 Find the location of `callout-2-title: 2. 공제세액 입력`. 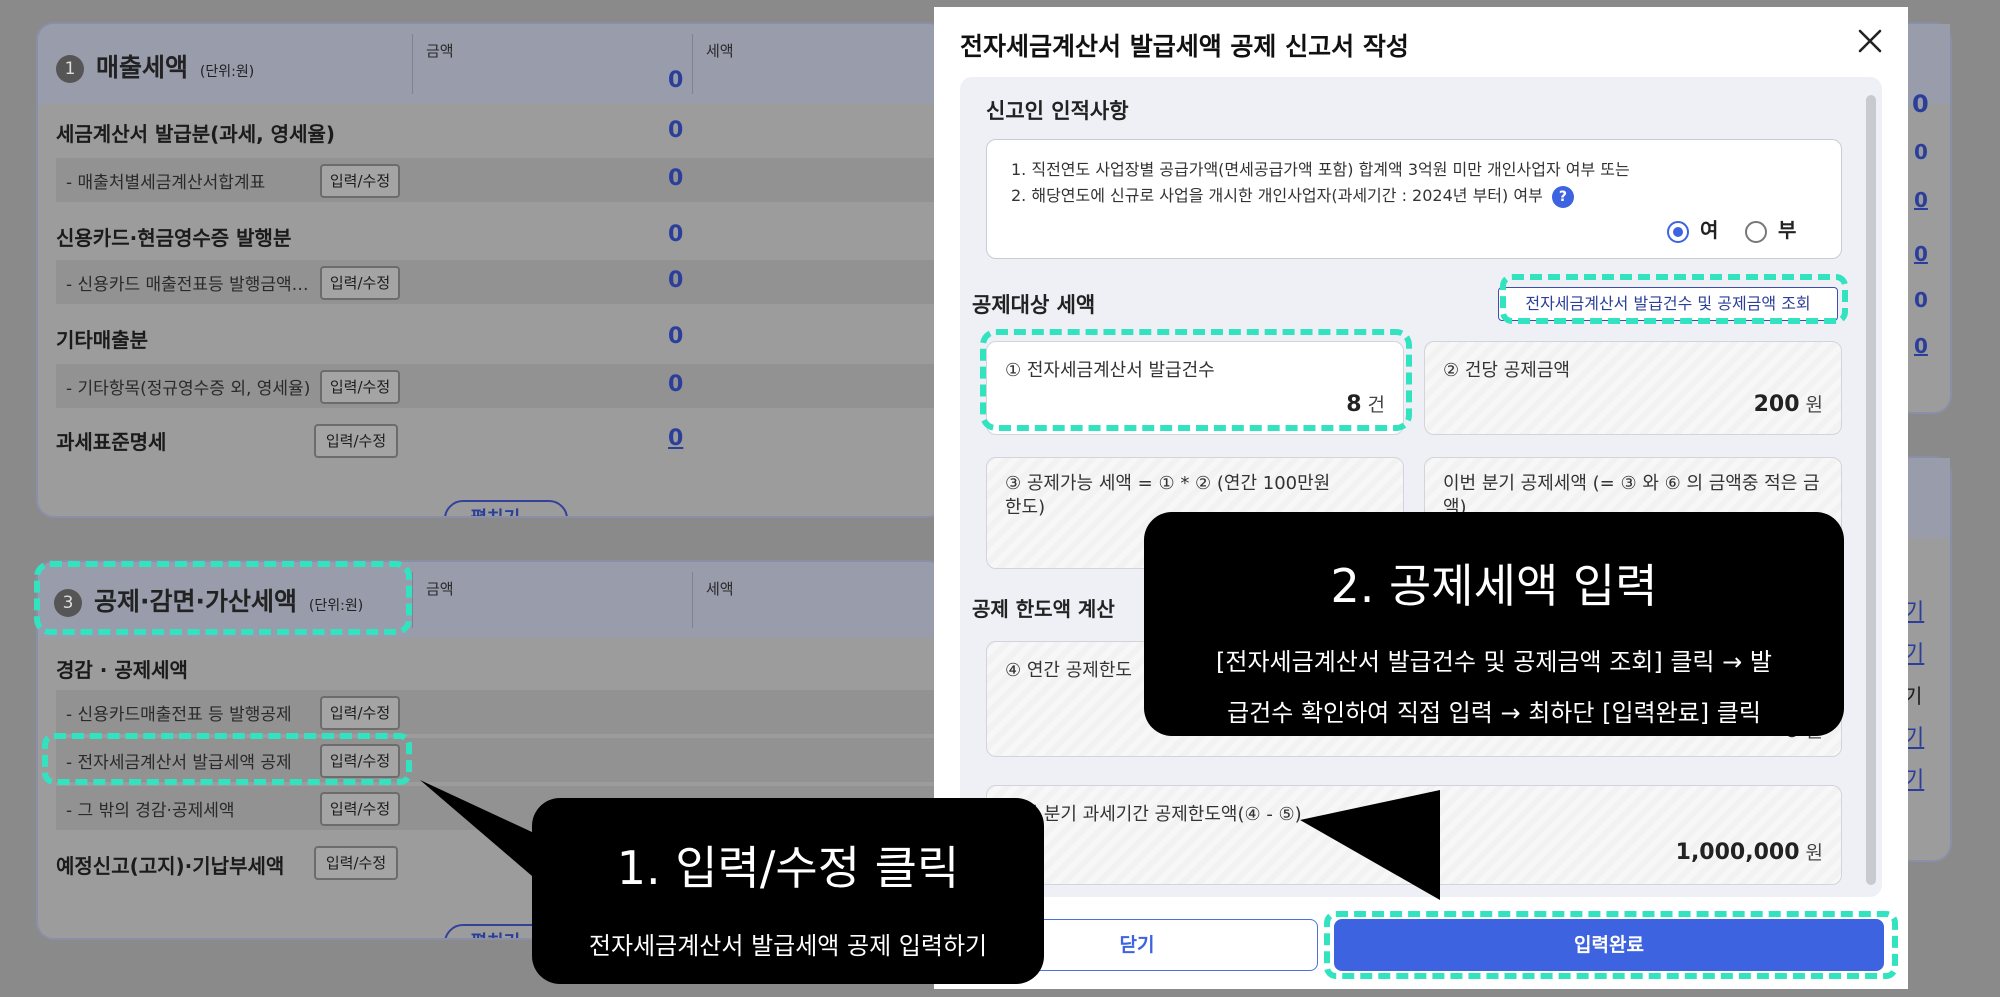

callout-2-title: 2. 공제세액 입력 is located at coordinates (1494, 586).